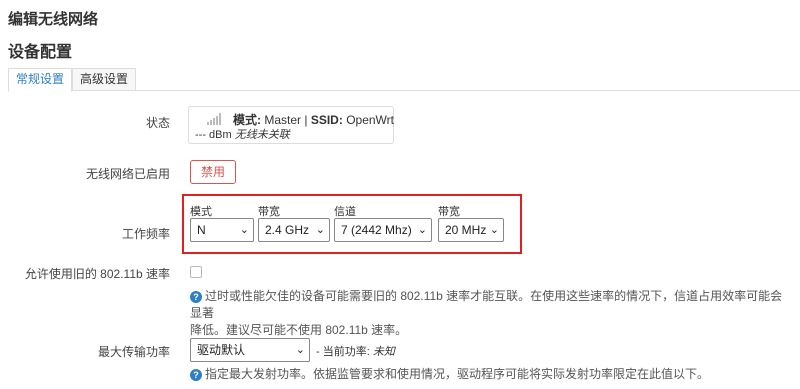  I want to click on band-select-value: 2.4 GHz, so click(287, 230).